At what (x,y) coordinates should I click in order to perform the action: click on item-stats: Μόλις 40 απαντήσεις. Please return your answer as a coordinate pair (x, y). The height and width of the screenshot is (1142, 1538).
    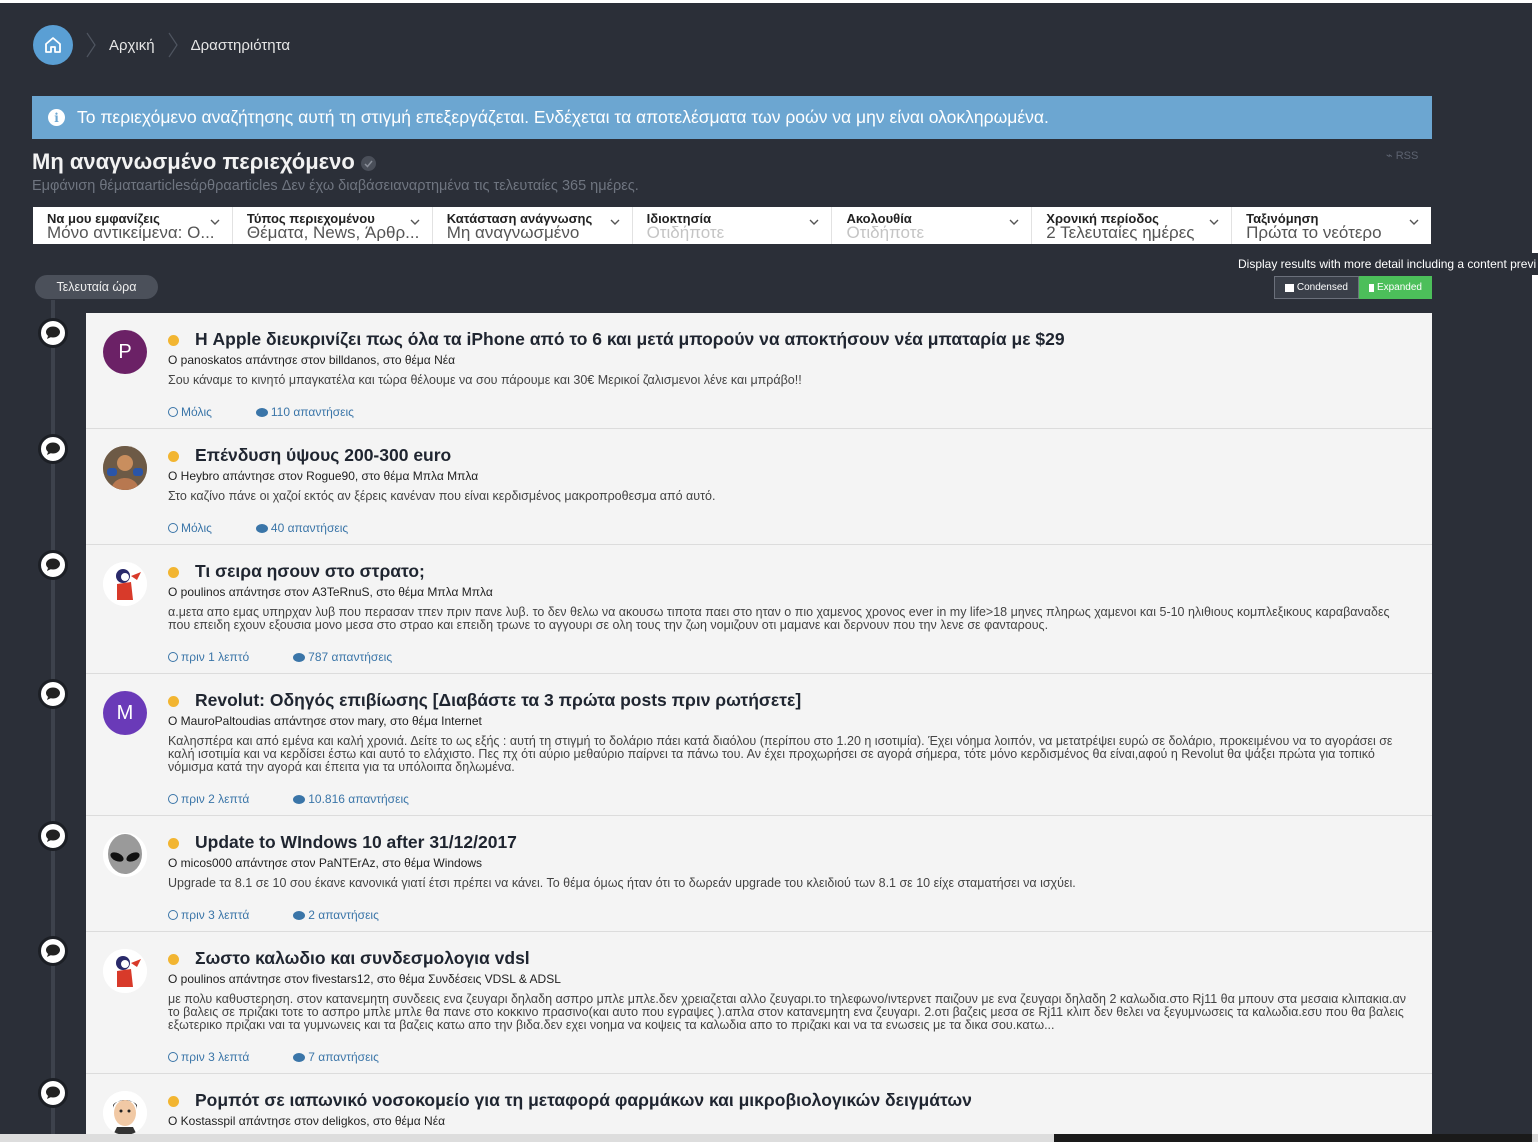
    Looking at the image, I should click on (280, 528).